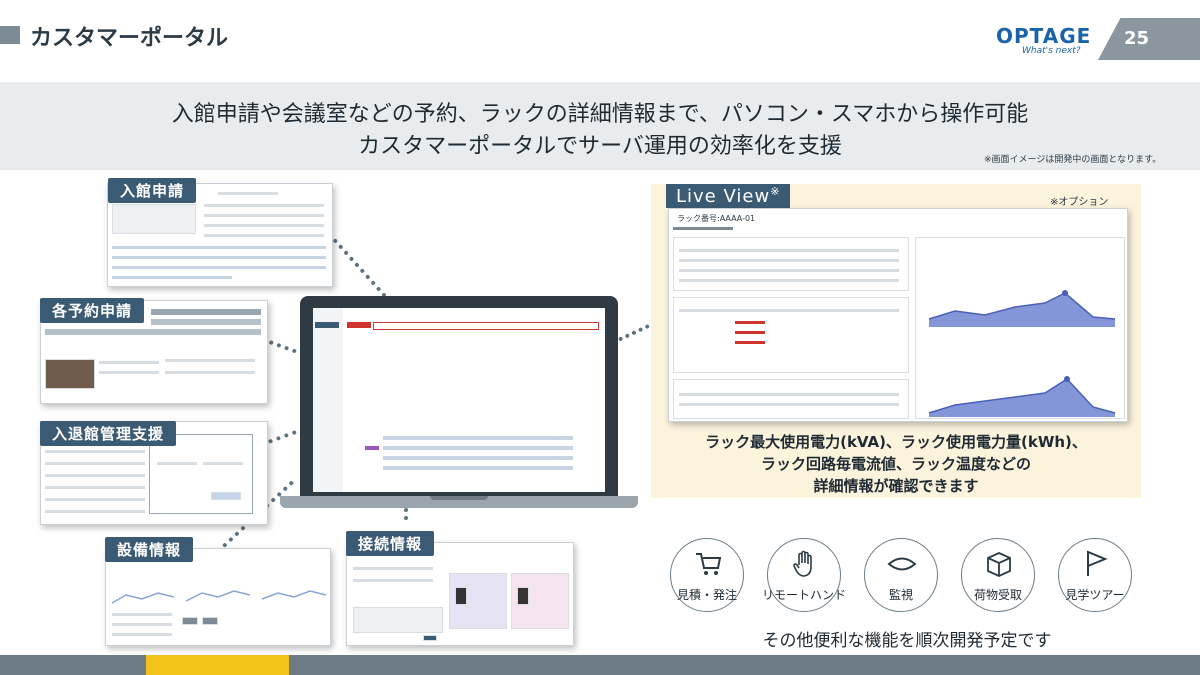  Describe the element at coordinates (1073, 160) in the screenshot. I see `screen-image-note: ※画面イメージは開発中の画面となります。` at that location.